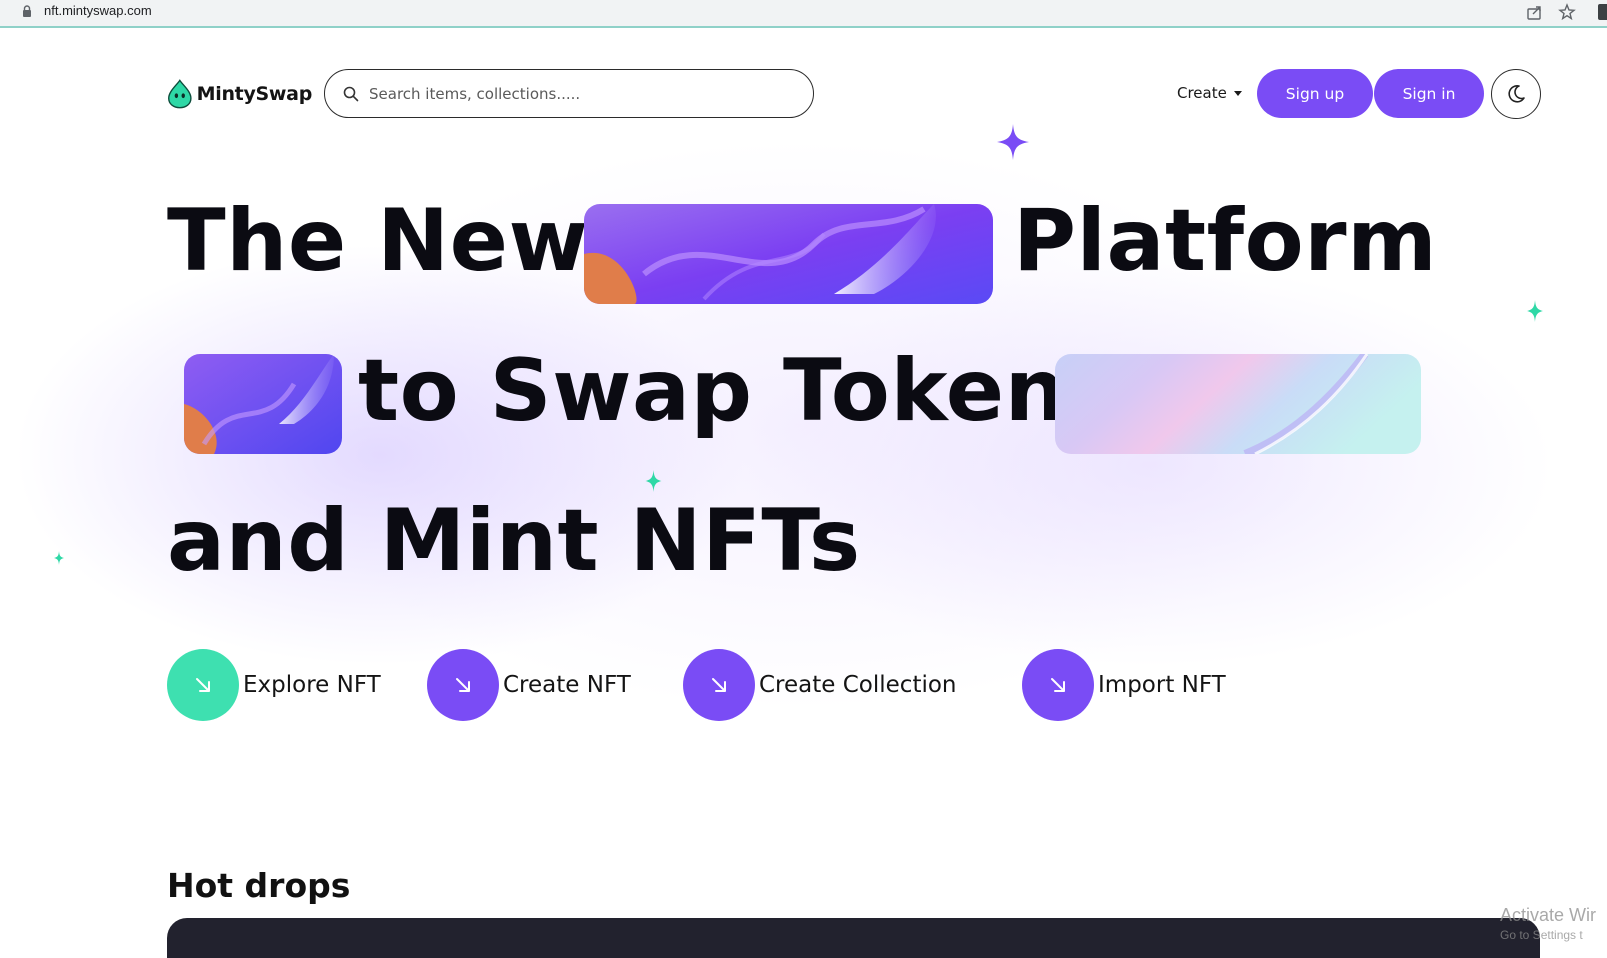  I want to click on url-text: nft.mintyswap.com, so click(98, 10).